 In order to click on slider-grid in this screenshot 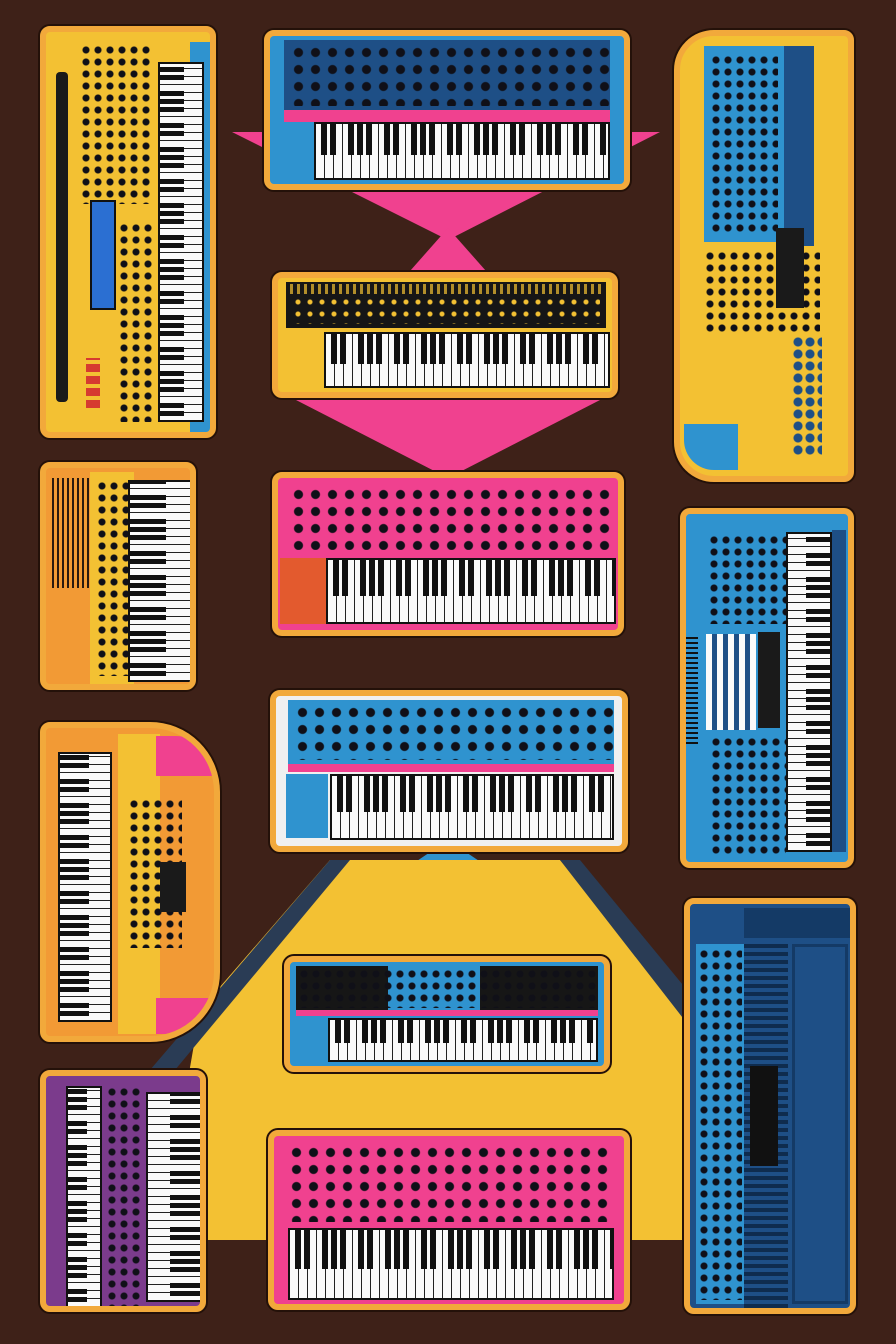, I will do `click(748, 579)`.